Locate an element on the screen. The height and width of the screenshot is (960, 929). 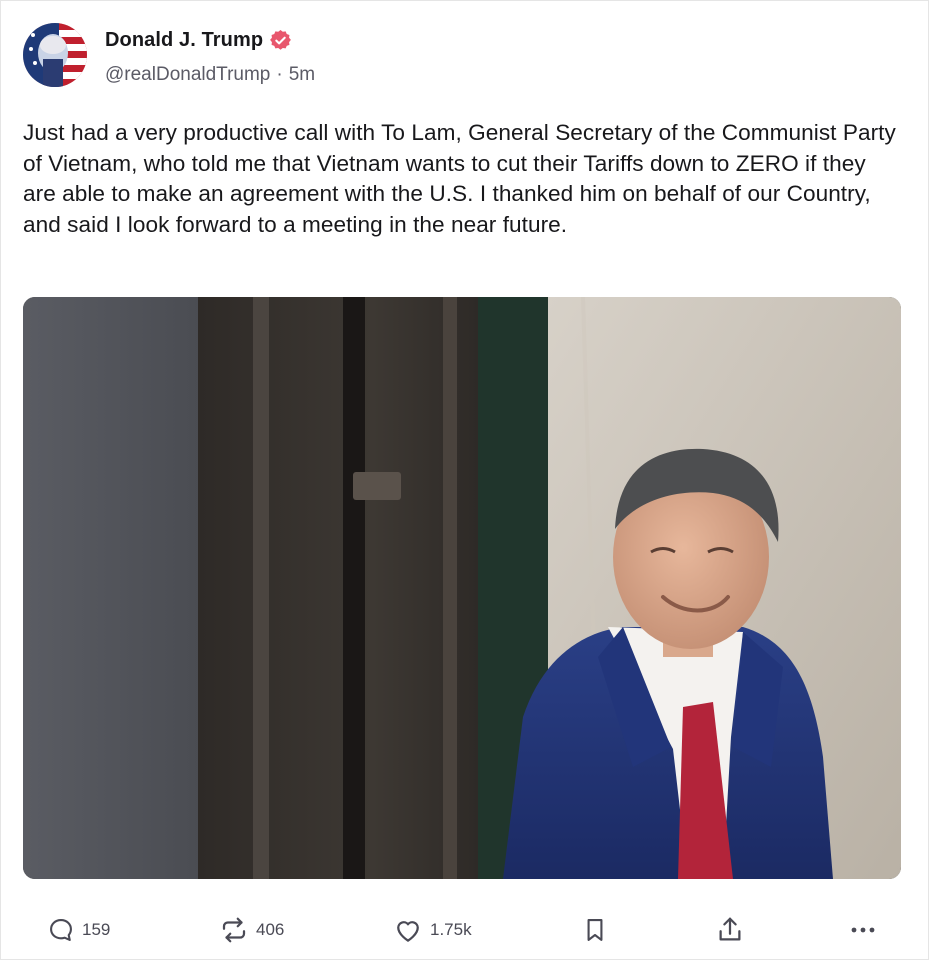
name-row: Donald J. Trump is located at coordinates (210, 40).